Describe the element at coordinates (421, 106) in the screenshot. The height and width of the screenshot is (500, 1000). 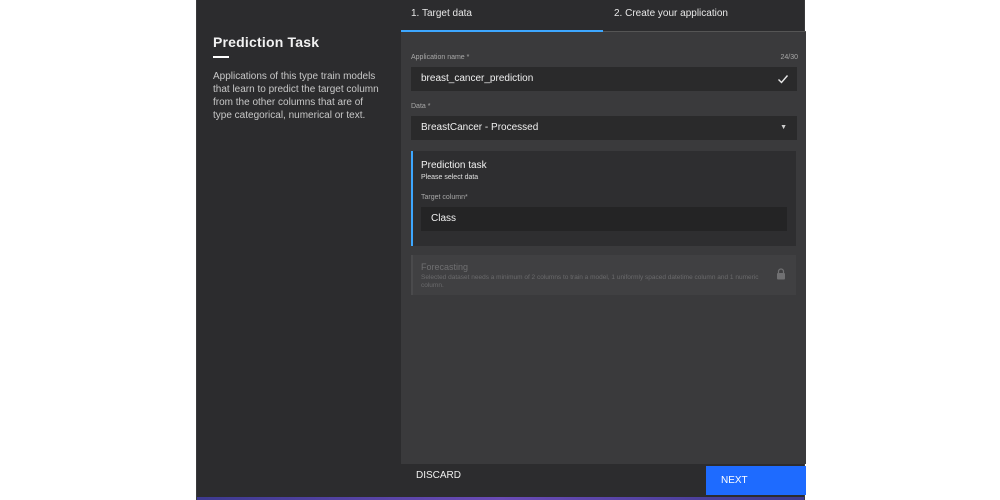
I see `data-label: Data *` at that location.